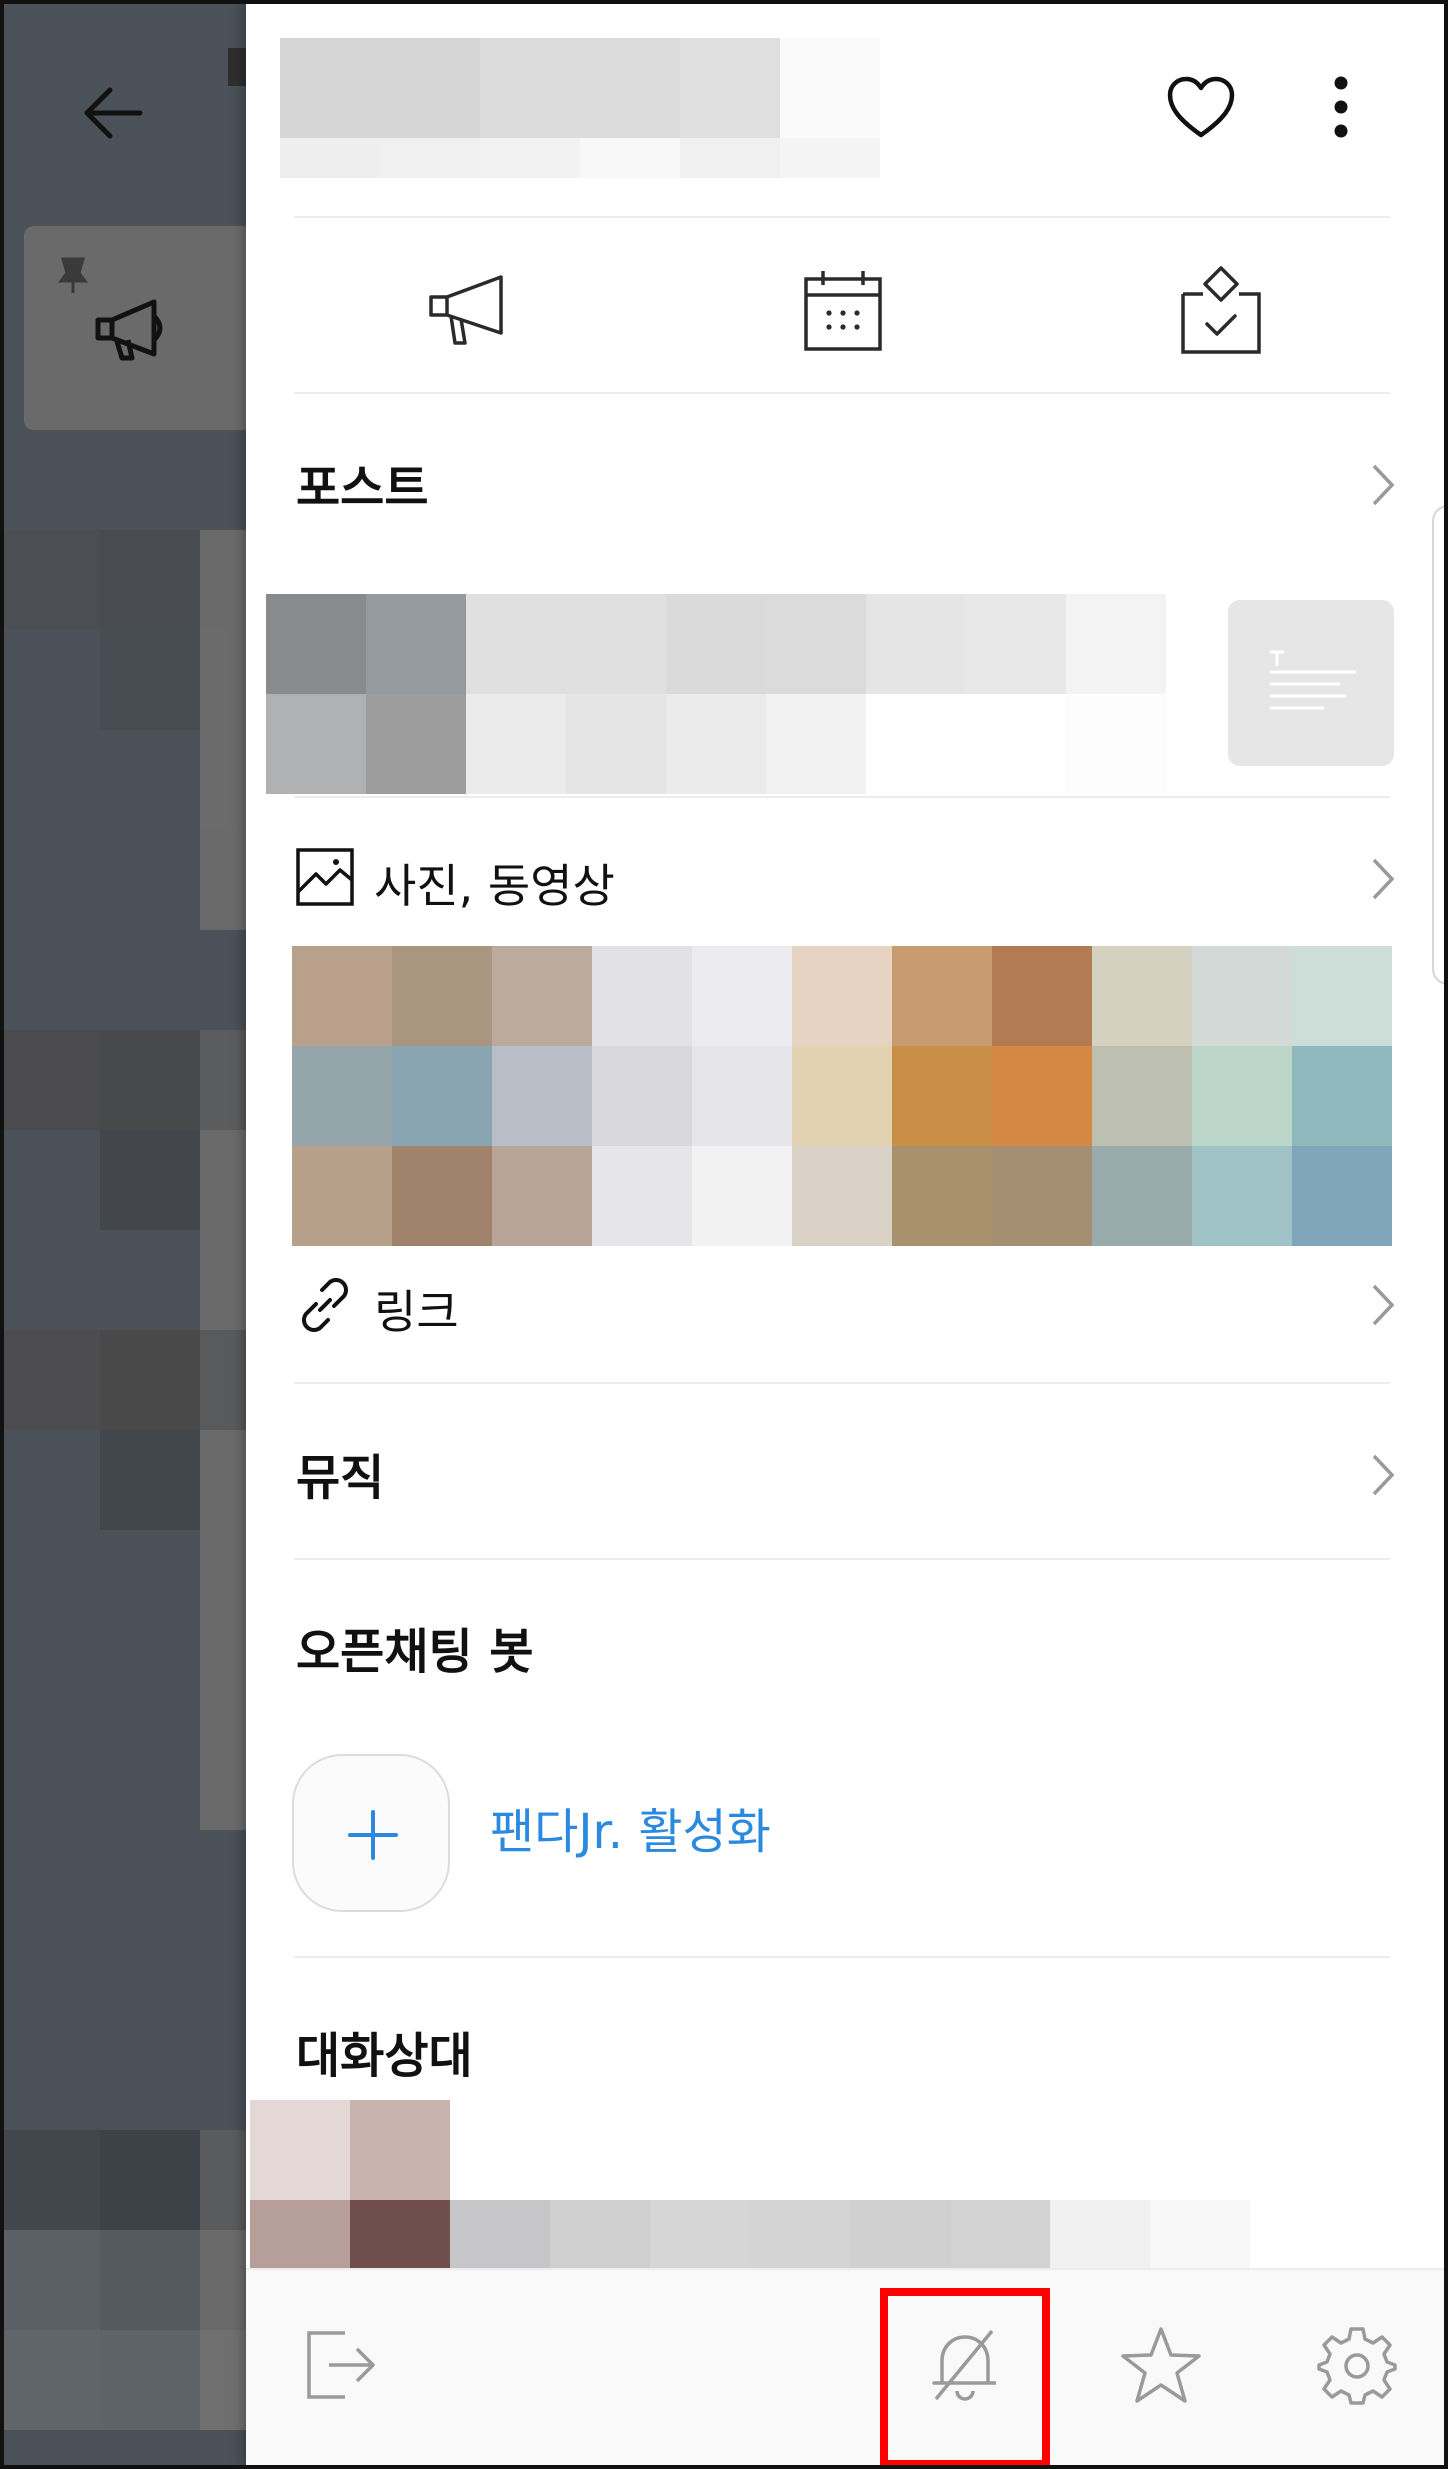 The width and height of the screenshot is (1448, 2469). What do you see at coordinates (847, 1304) in the screenshot?
I see `link-section-row: 링크` at bounding box center [847, 1304].